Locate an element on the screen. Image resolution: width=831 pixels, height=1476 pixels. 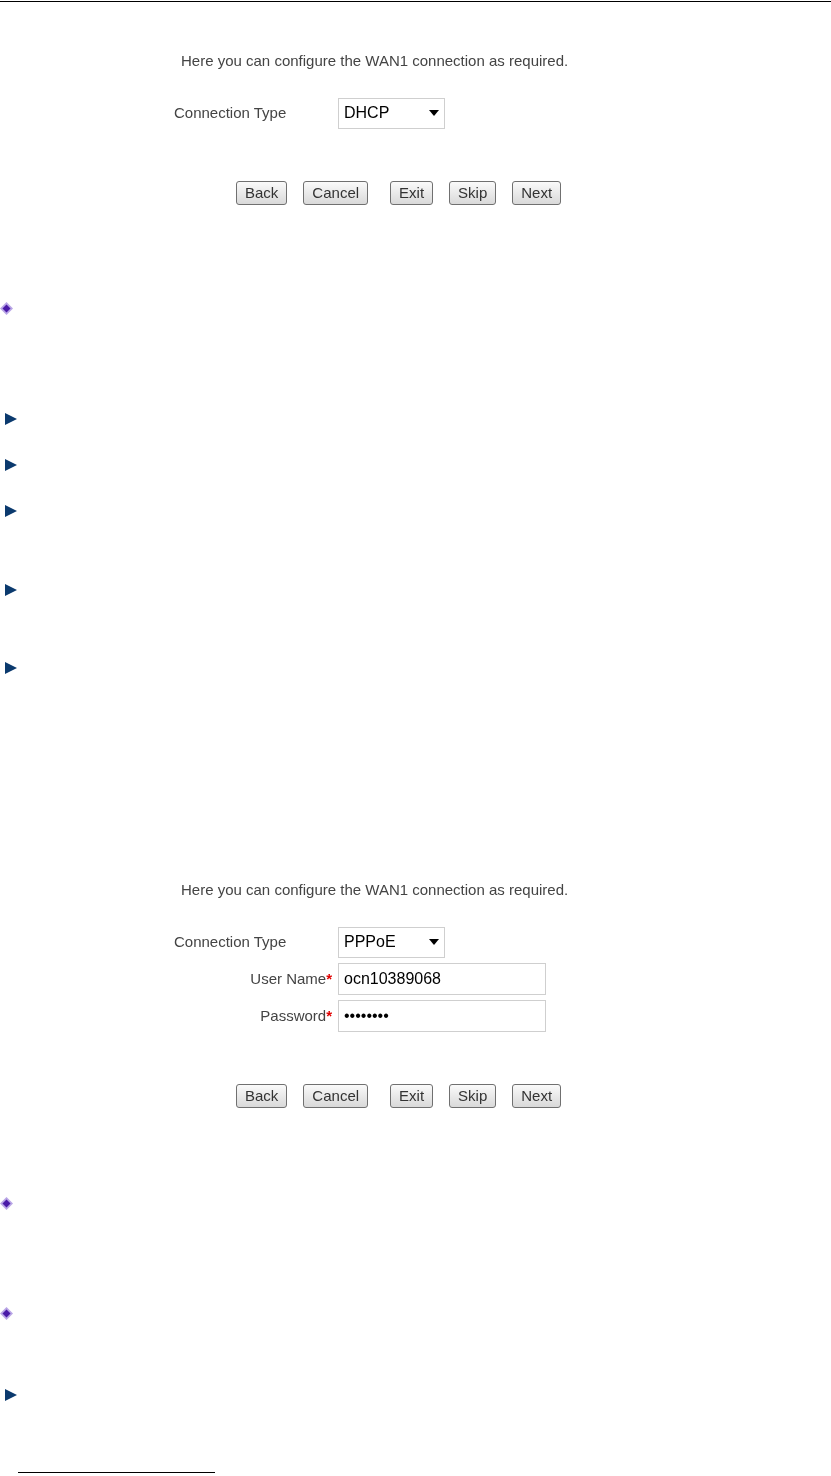
field-label: User Name is located at coordinates (288, 978).